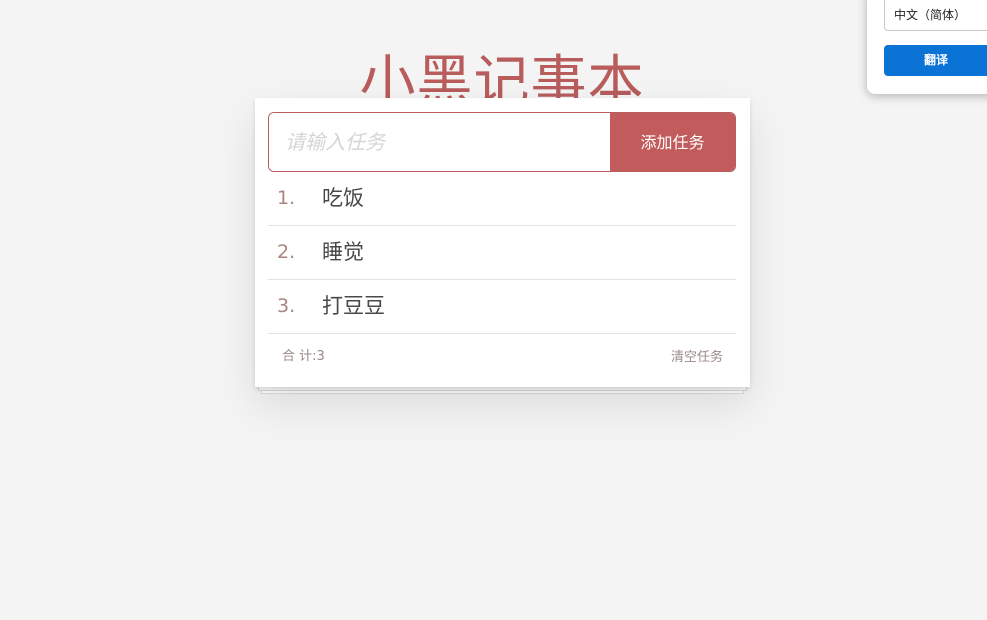  I want to click on task-text: 睡觉, so click(343, 252).